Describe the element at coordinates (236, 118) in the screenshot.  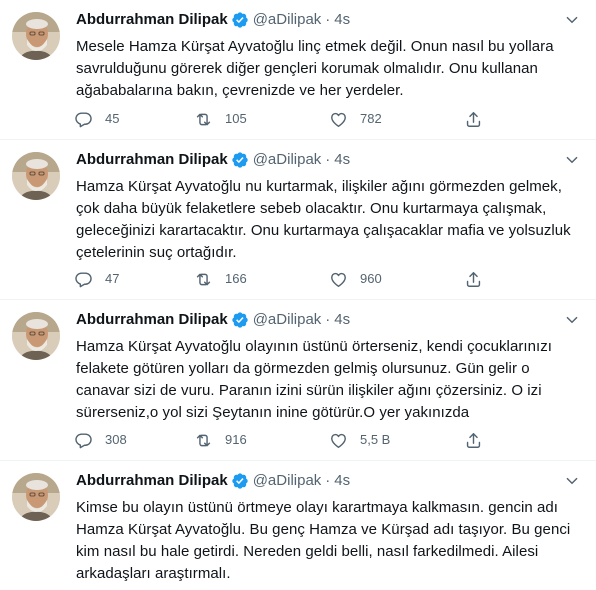
I see `retweet-count: 105` at that location.